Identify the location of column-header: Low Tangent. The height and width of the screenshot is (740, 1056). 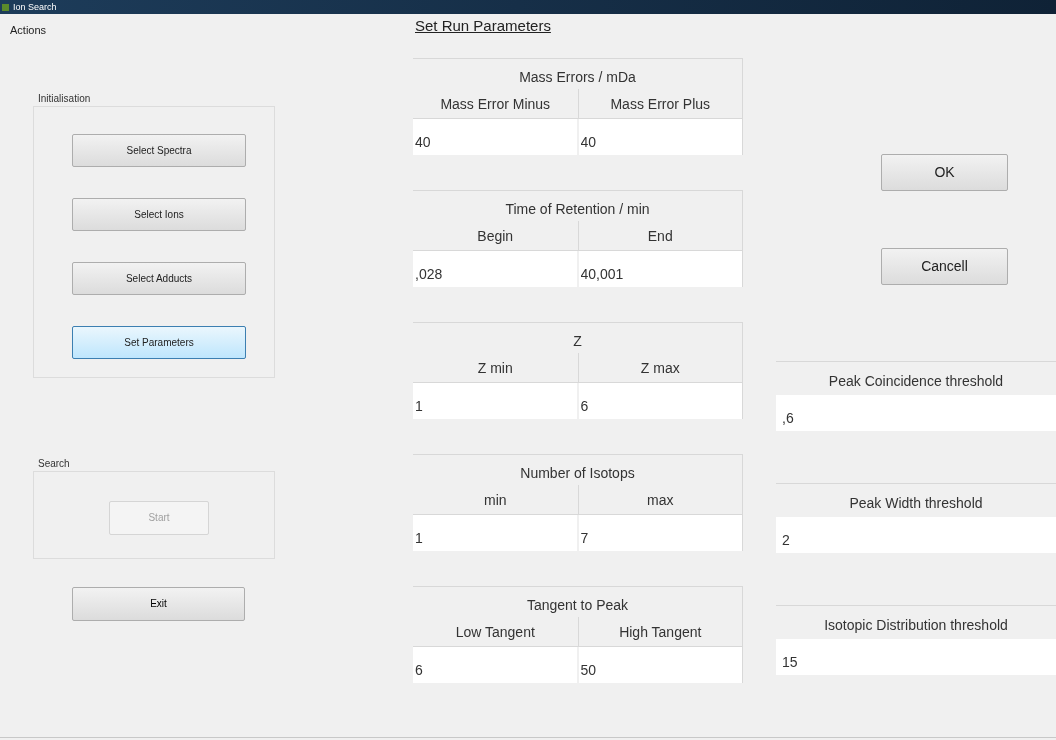
(495, 632).